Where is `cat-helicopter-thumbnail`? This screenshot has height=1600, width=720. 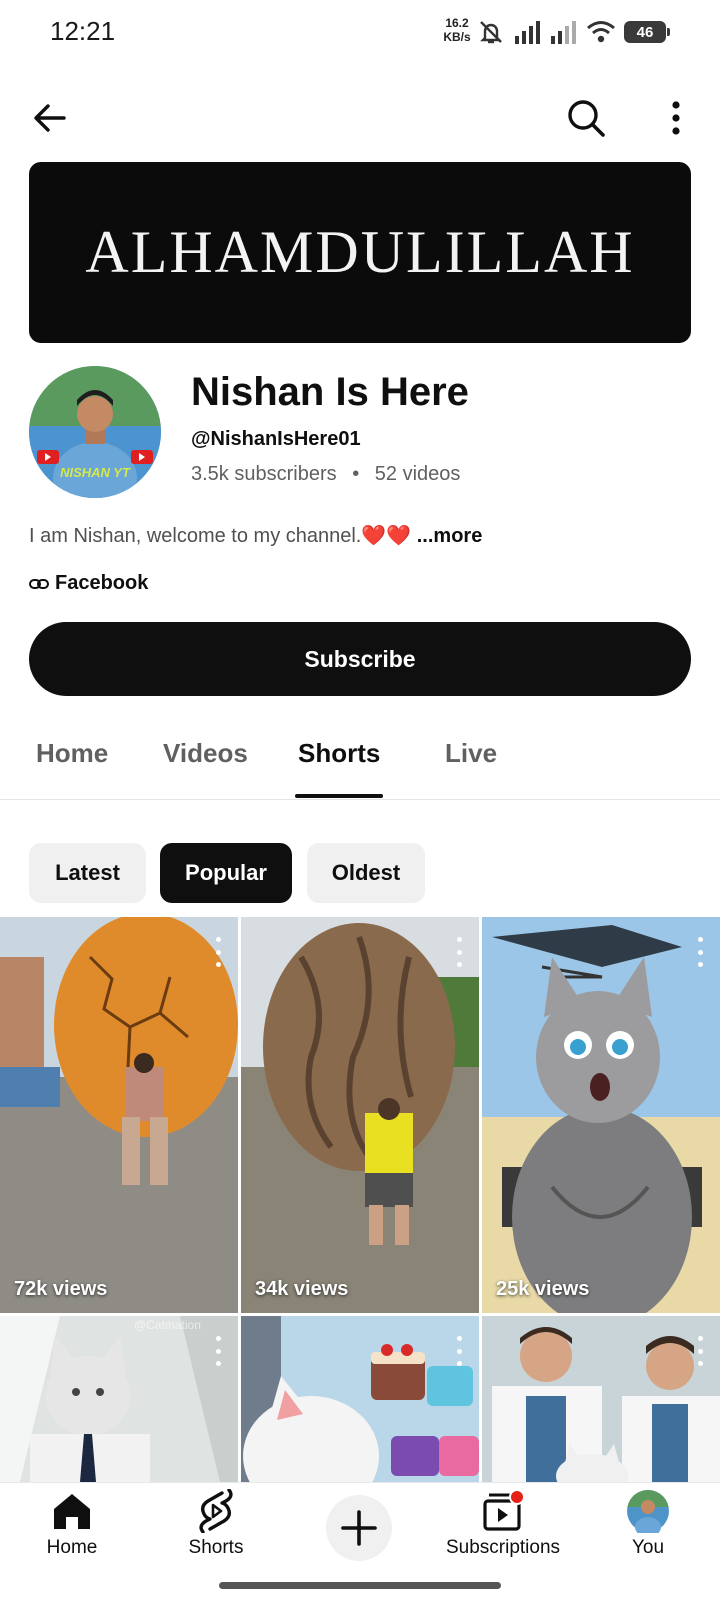 cat-helicopter-thumbnail is located at coordinates (601, 1115).